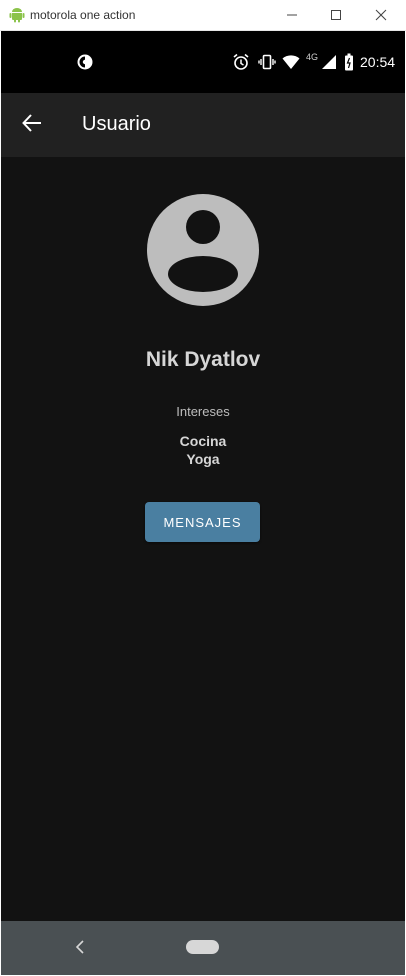 This screenshot has height=976, width=406. What do you see at coordinates (116, 124) in the screenshot?
I see `page-title: Usuario` at bounding box center [116, 124].